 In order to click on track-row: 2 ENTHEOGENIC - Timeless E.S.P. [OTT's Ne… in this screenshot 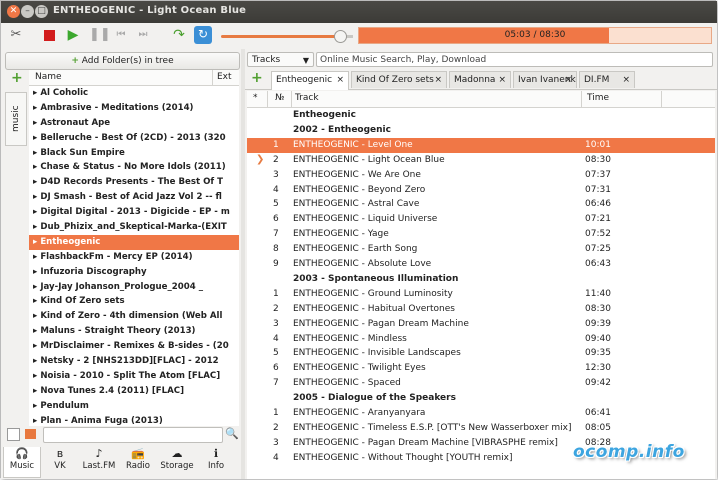, I will do `click(481, 428)`.